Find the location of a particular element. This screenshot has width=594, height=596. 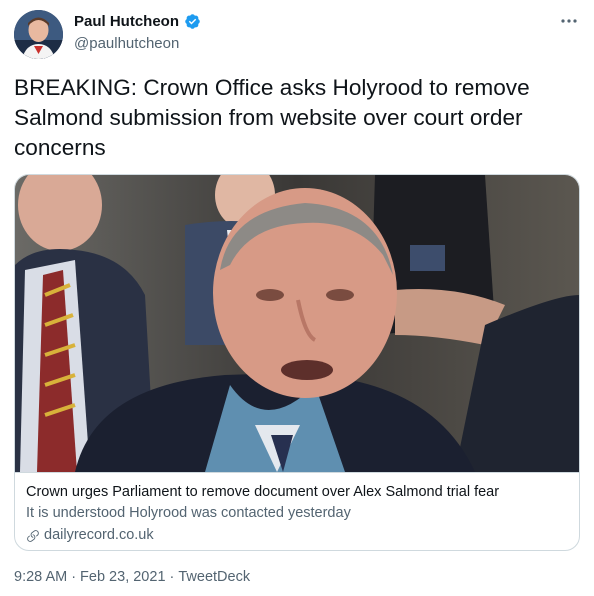

author-handle: @paulhutcheon is located at coordinates (126, 43).